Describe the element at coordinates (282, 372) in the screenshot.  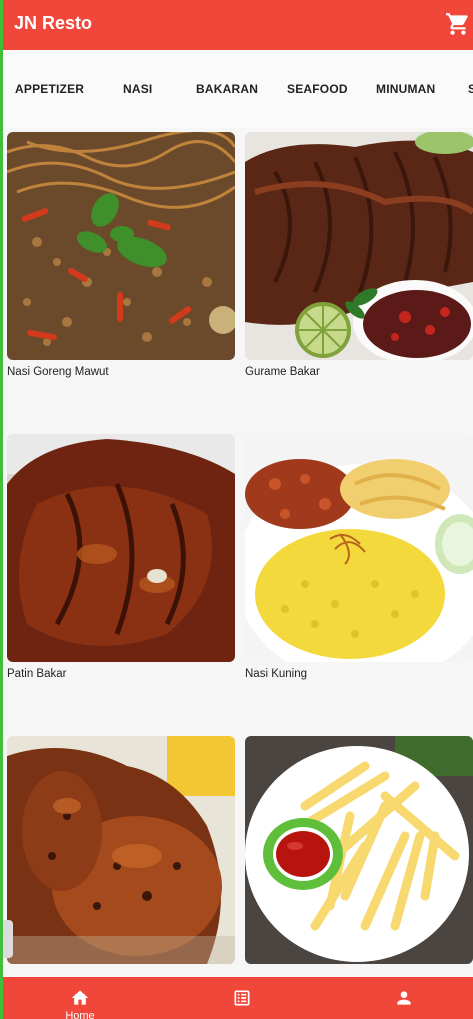
I see `menu-item-name: Gurame Bakar` at that location.